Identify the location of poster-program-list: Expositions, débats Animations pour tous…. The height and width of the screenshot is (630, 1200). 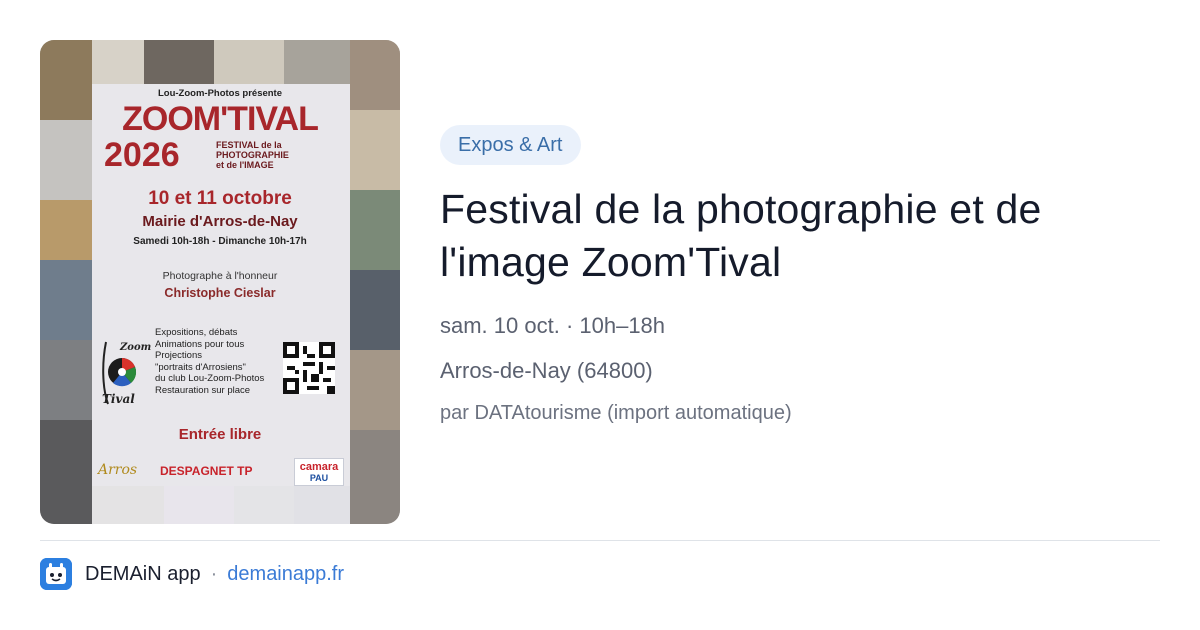
(210, 361).